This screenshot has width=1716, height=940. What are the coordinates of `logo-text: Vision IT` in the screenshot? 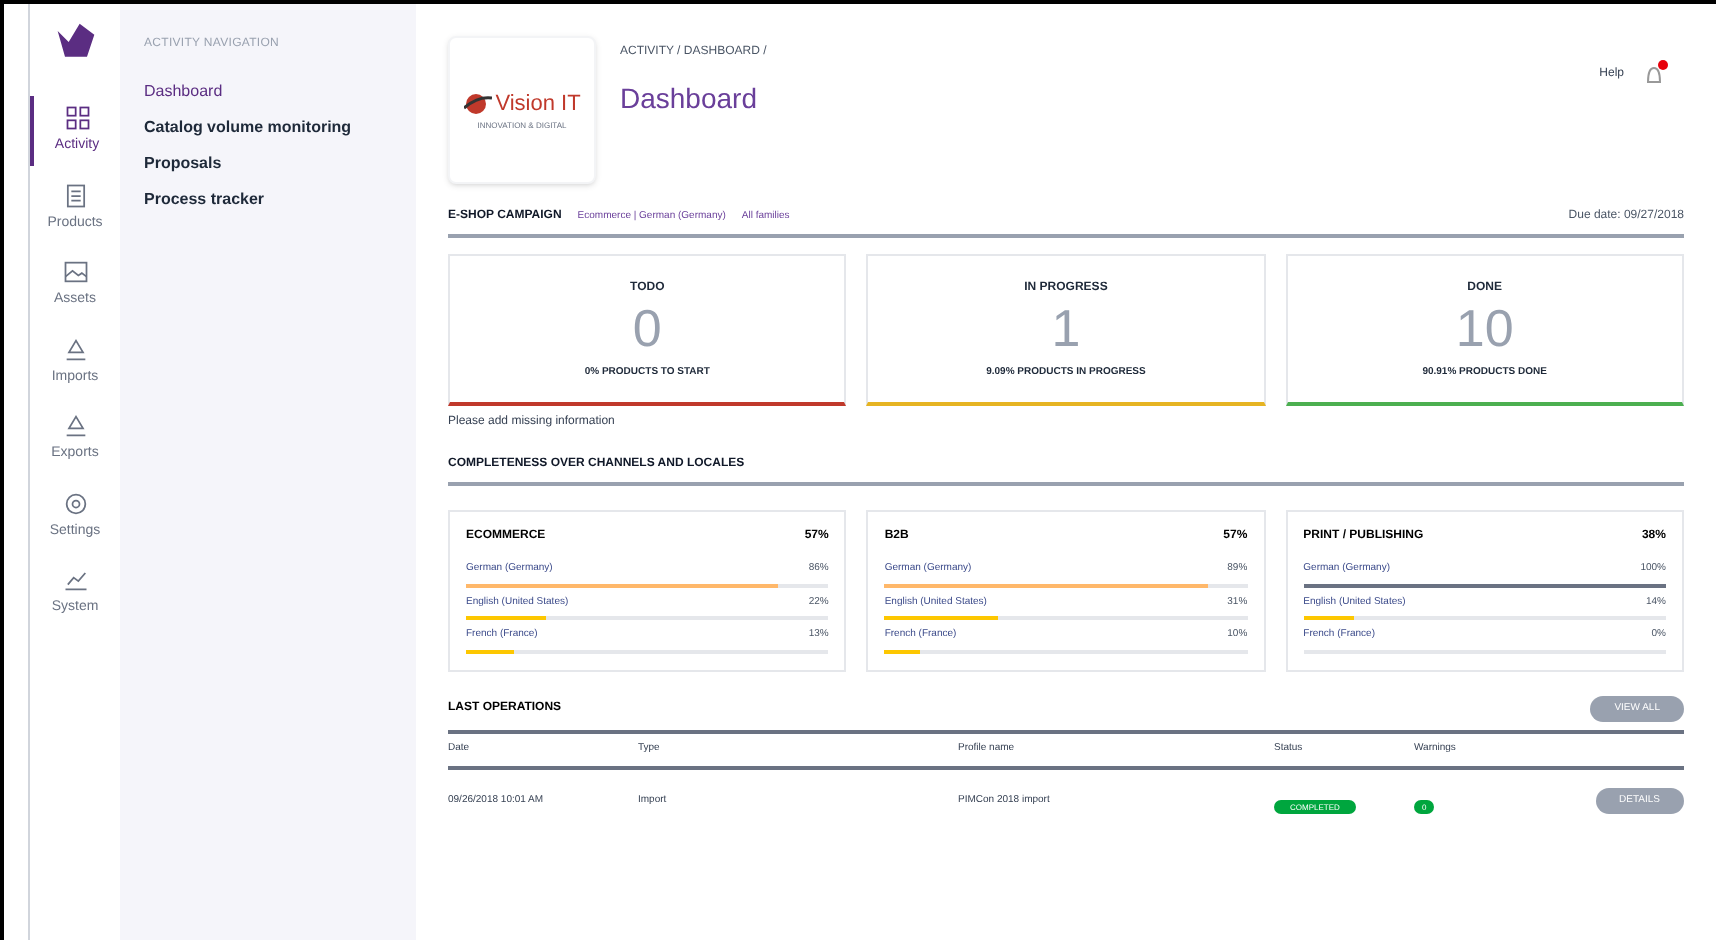 It's located at (538, 104).